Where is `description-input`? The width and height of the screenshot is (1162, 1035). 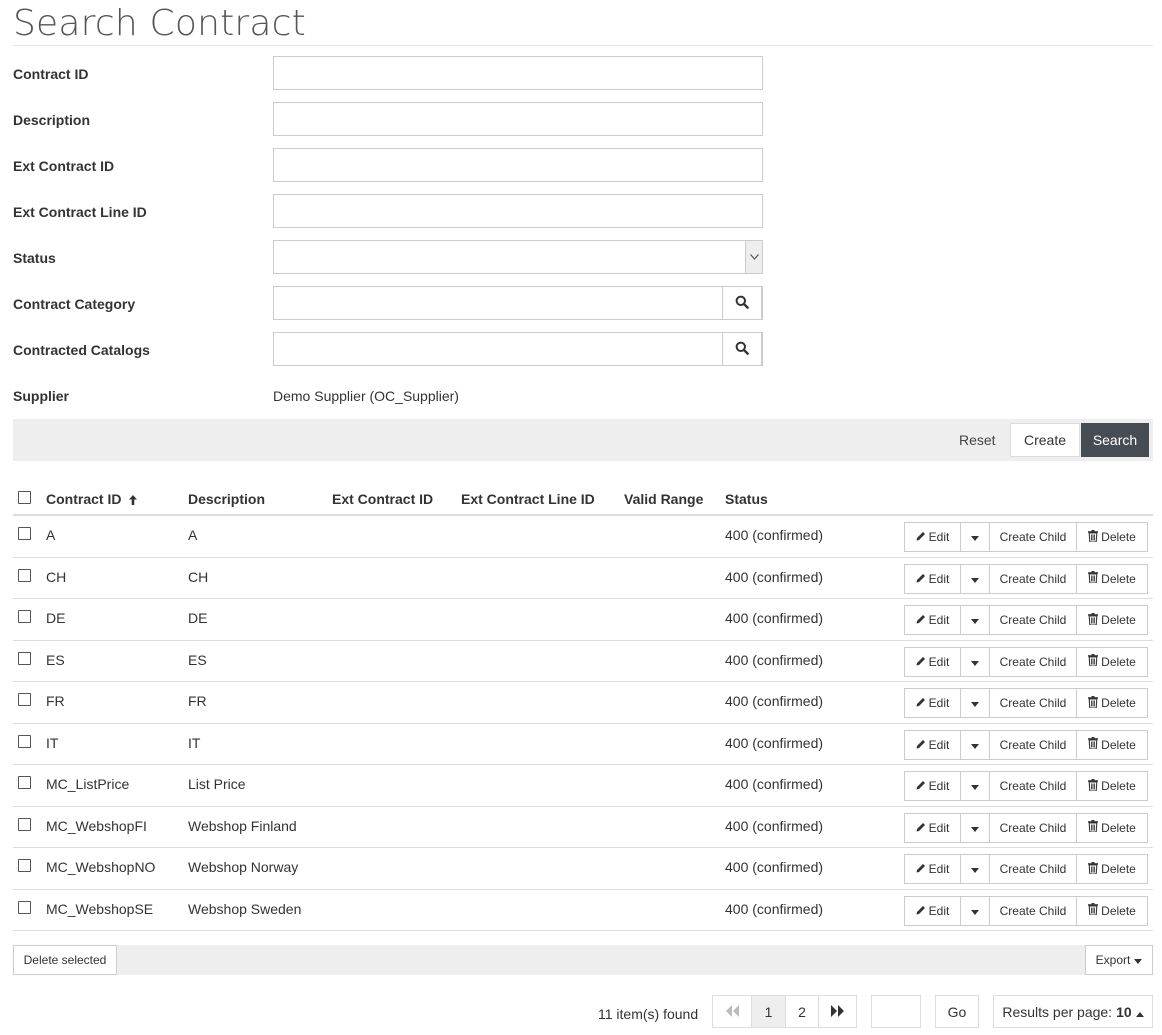 description-input is located at coordinates (518, 119).